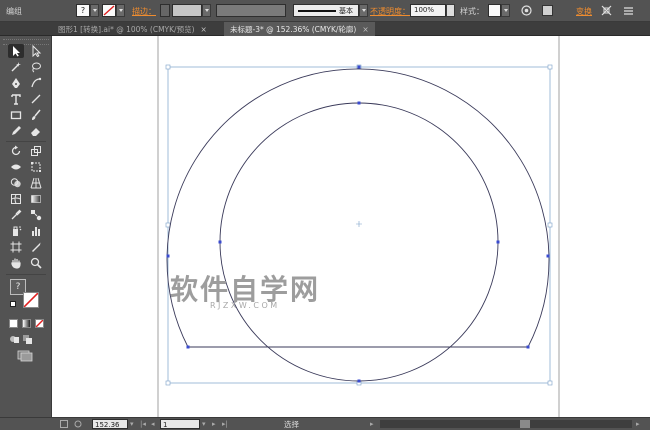  I want to click on scrollbar-thumb, so click(525, 424).